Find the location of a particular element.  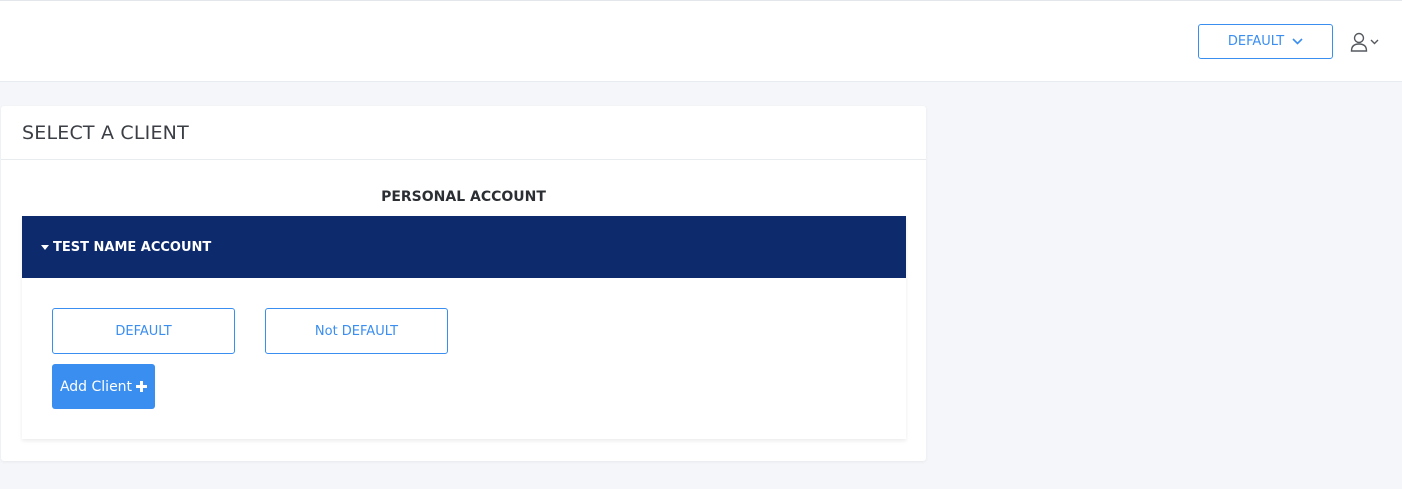

workspace-dropdown-label: DEFAULT is located at coordinates (1256, 41).